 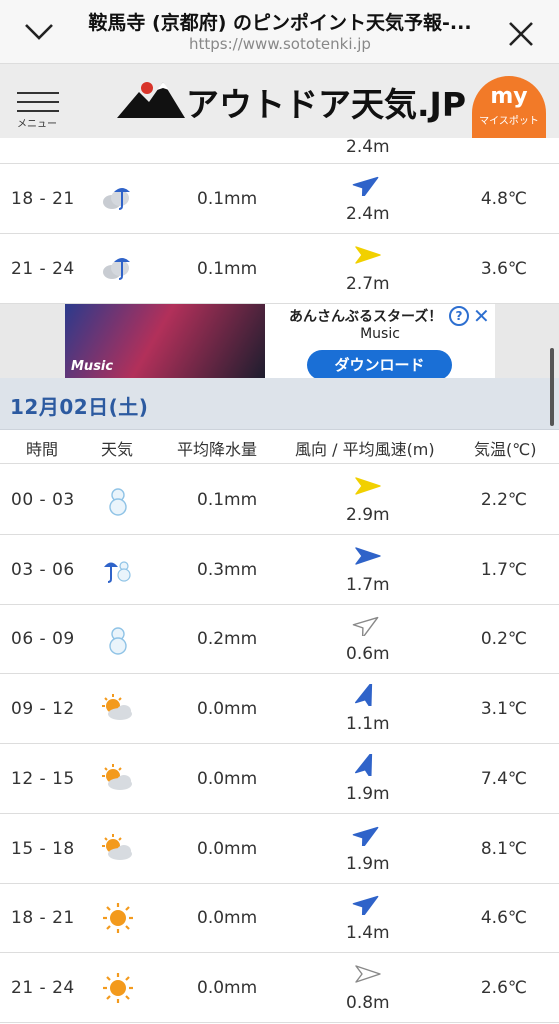 What do you see at coordinates (43, 500) in the screenshot?
I see `time-range: 00 - 03` at bounding box center [43, 500].